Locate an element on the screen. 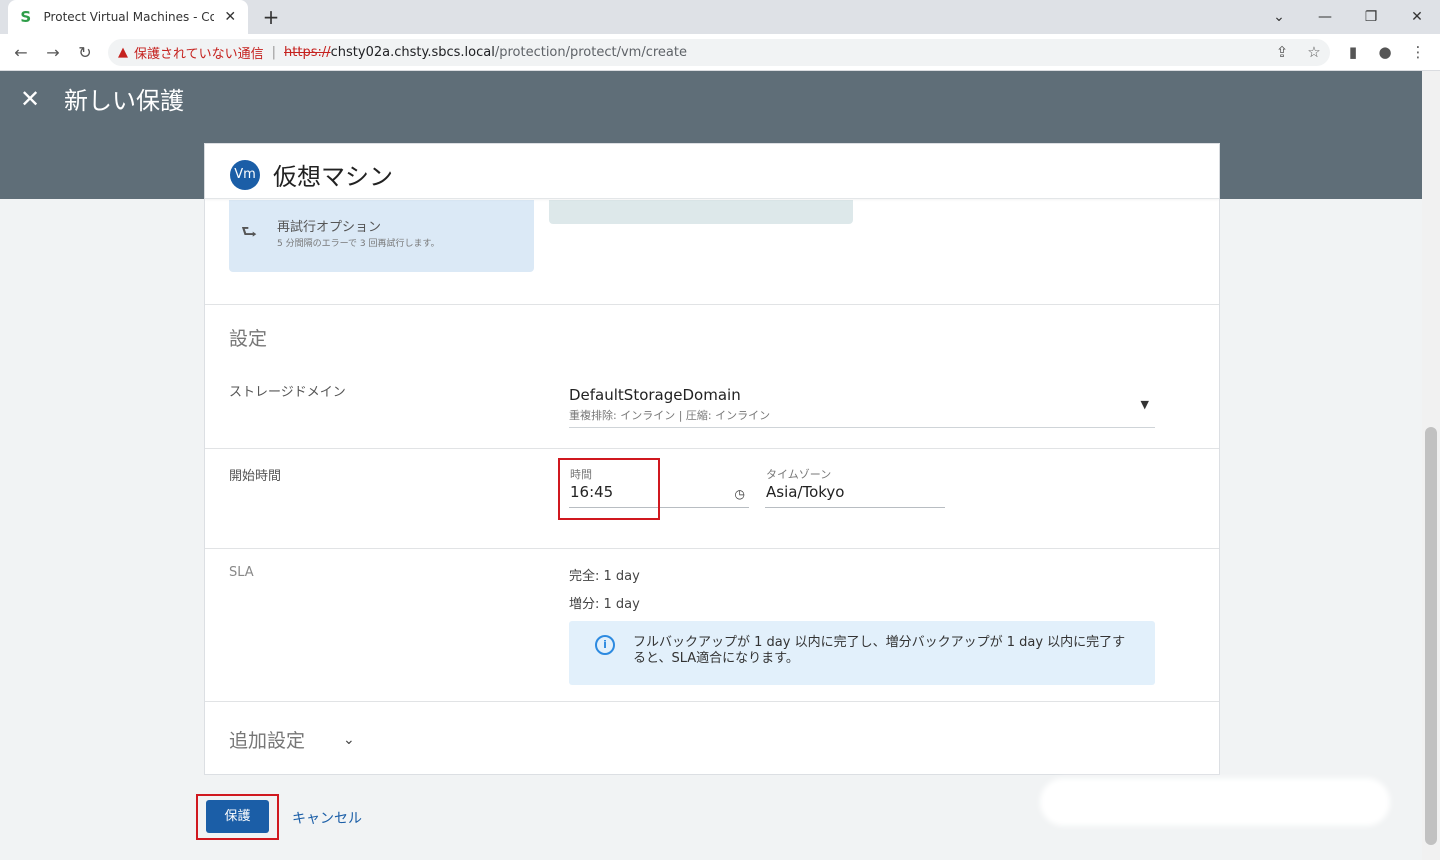 The width and height of the screenshot is (1440, 860). info-icon: i is located at coordinates (605, 645).